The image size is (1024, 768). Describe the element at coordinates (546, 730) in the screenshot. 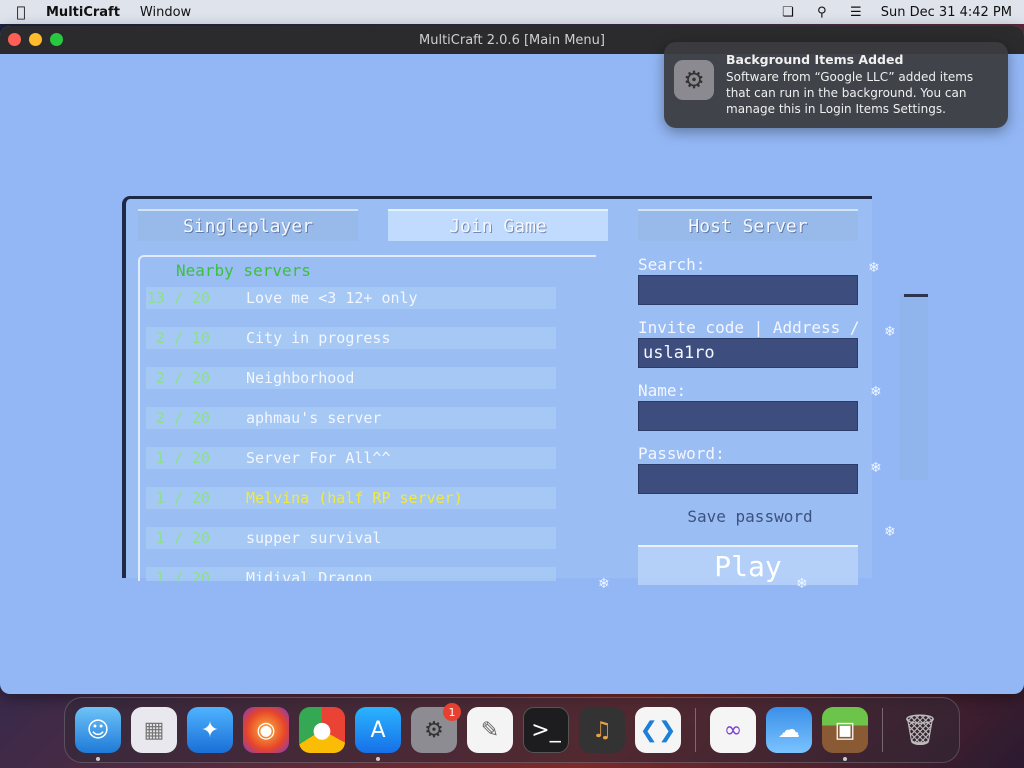

I see `terminal-icon: >_` at that location.